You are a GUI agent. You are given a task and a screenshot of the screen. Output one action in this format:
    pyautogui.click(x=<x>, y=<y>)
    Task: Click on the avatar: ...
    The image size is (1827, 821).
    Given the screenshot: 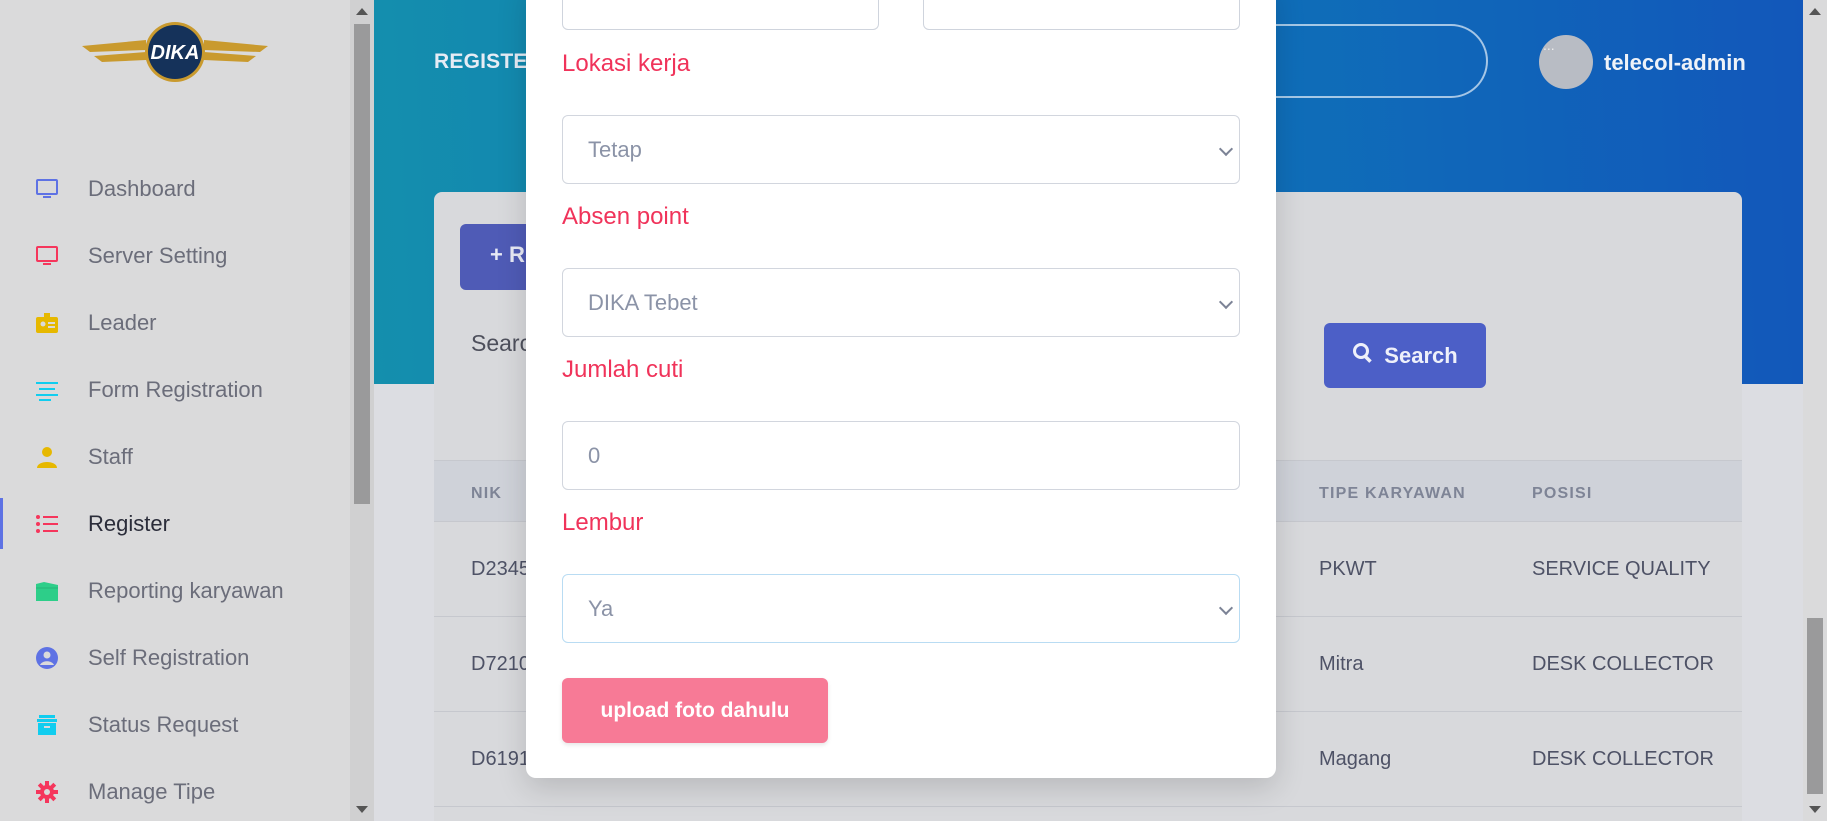 What is the action you would take?
    pyautogui.click(x=1566, y=62)
    